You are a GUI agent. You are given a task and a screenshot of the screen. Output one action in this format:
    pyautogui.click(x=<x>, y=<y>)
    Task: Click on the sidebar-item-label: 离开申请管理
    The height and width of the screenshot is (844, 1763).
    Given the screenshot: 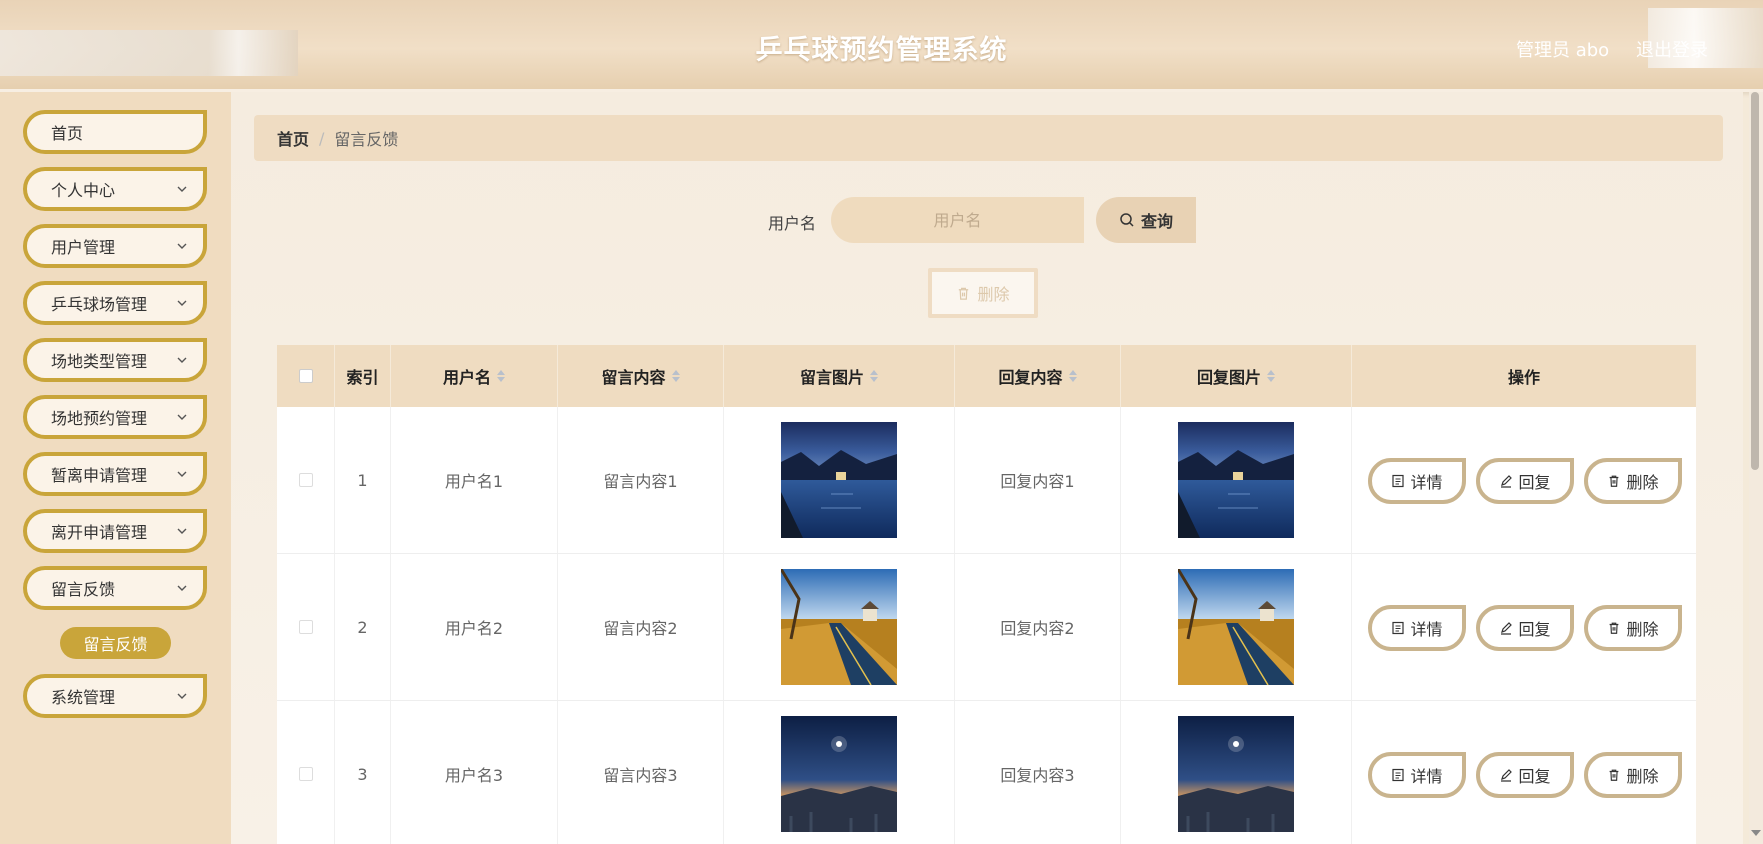 What is the action you would take?
    pyautogui.click(x=99, y=532)
    